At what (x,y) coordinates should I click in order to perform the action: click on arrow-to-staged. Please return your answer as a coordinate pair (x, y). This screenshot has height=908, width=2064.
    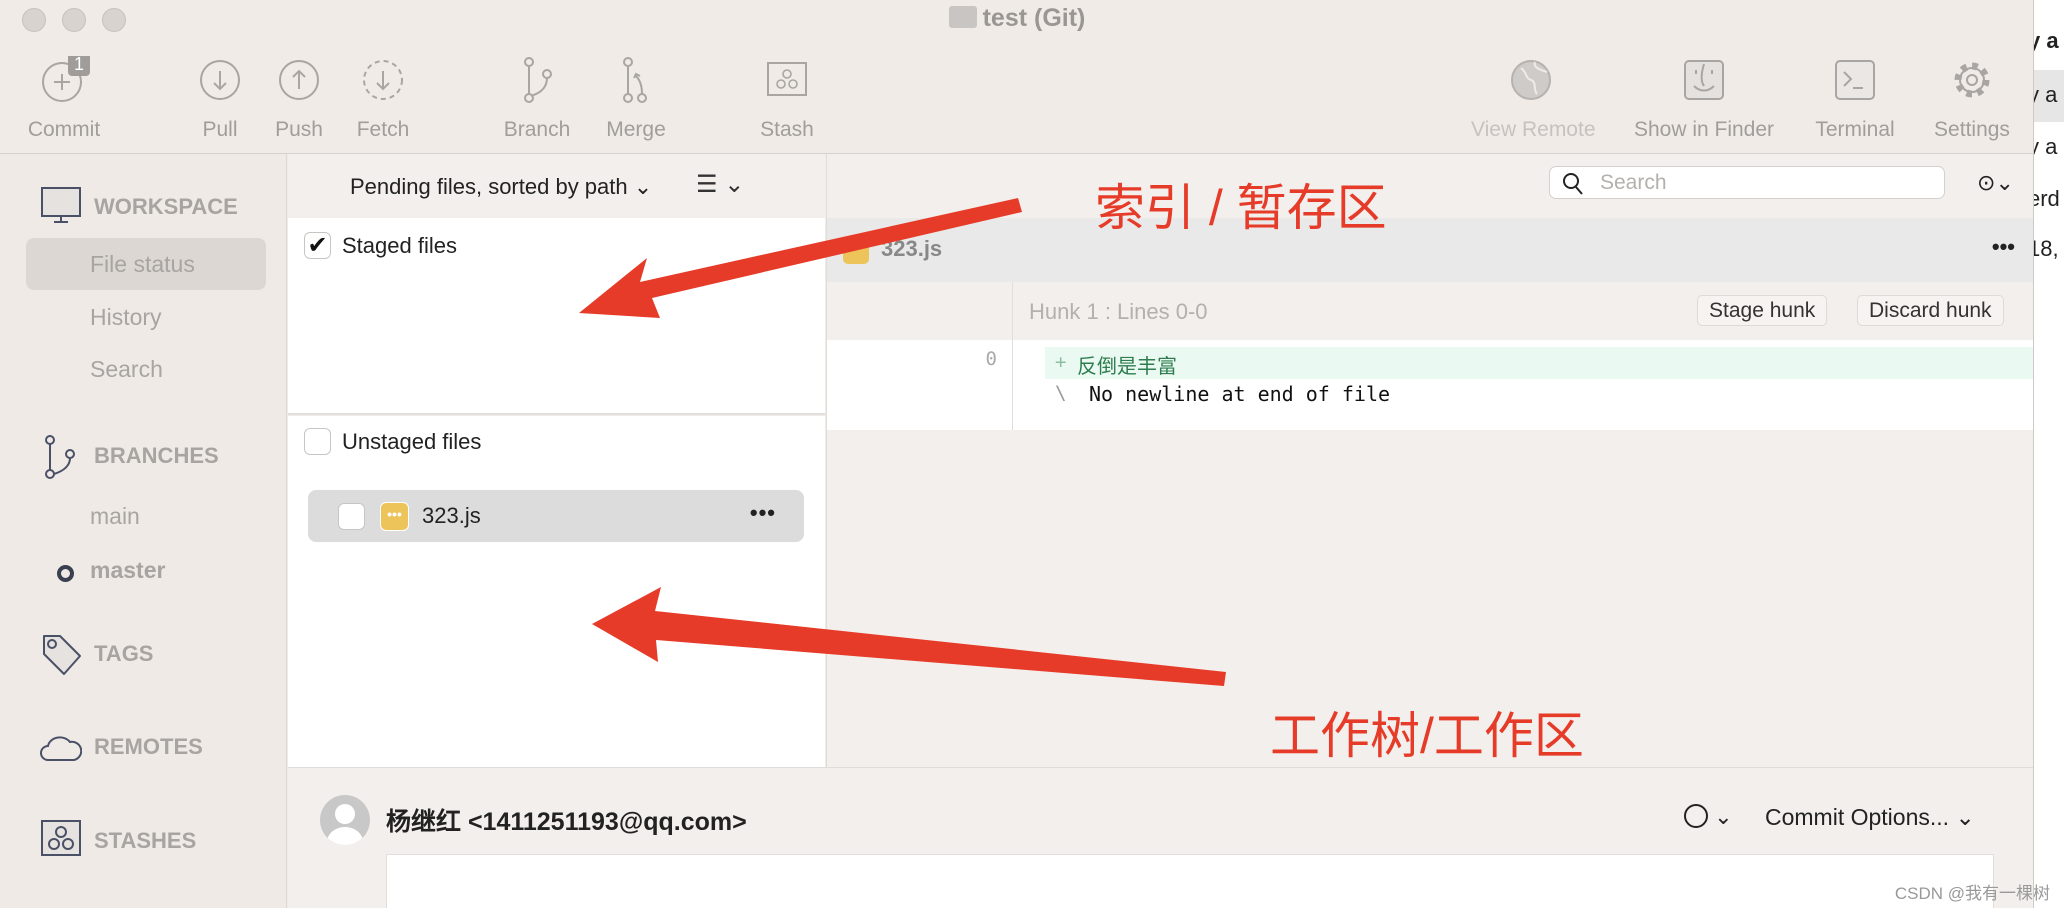
    Looking at the image, I should click on (800, 258).